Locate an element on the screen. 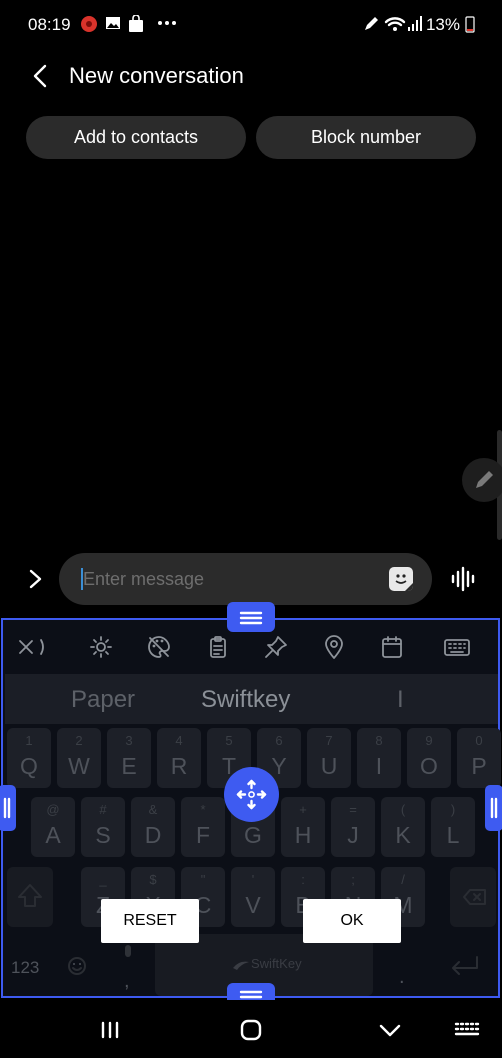 Image resolution: width=502 pixels, height=1058 pixels. backspace-icon is located at coordinates (474, 897).